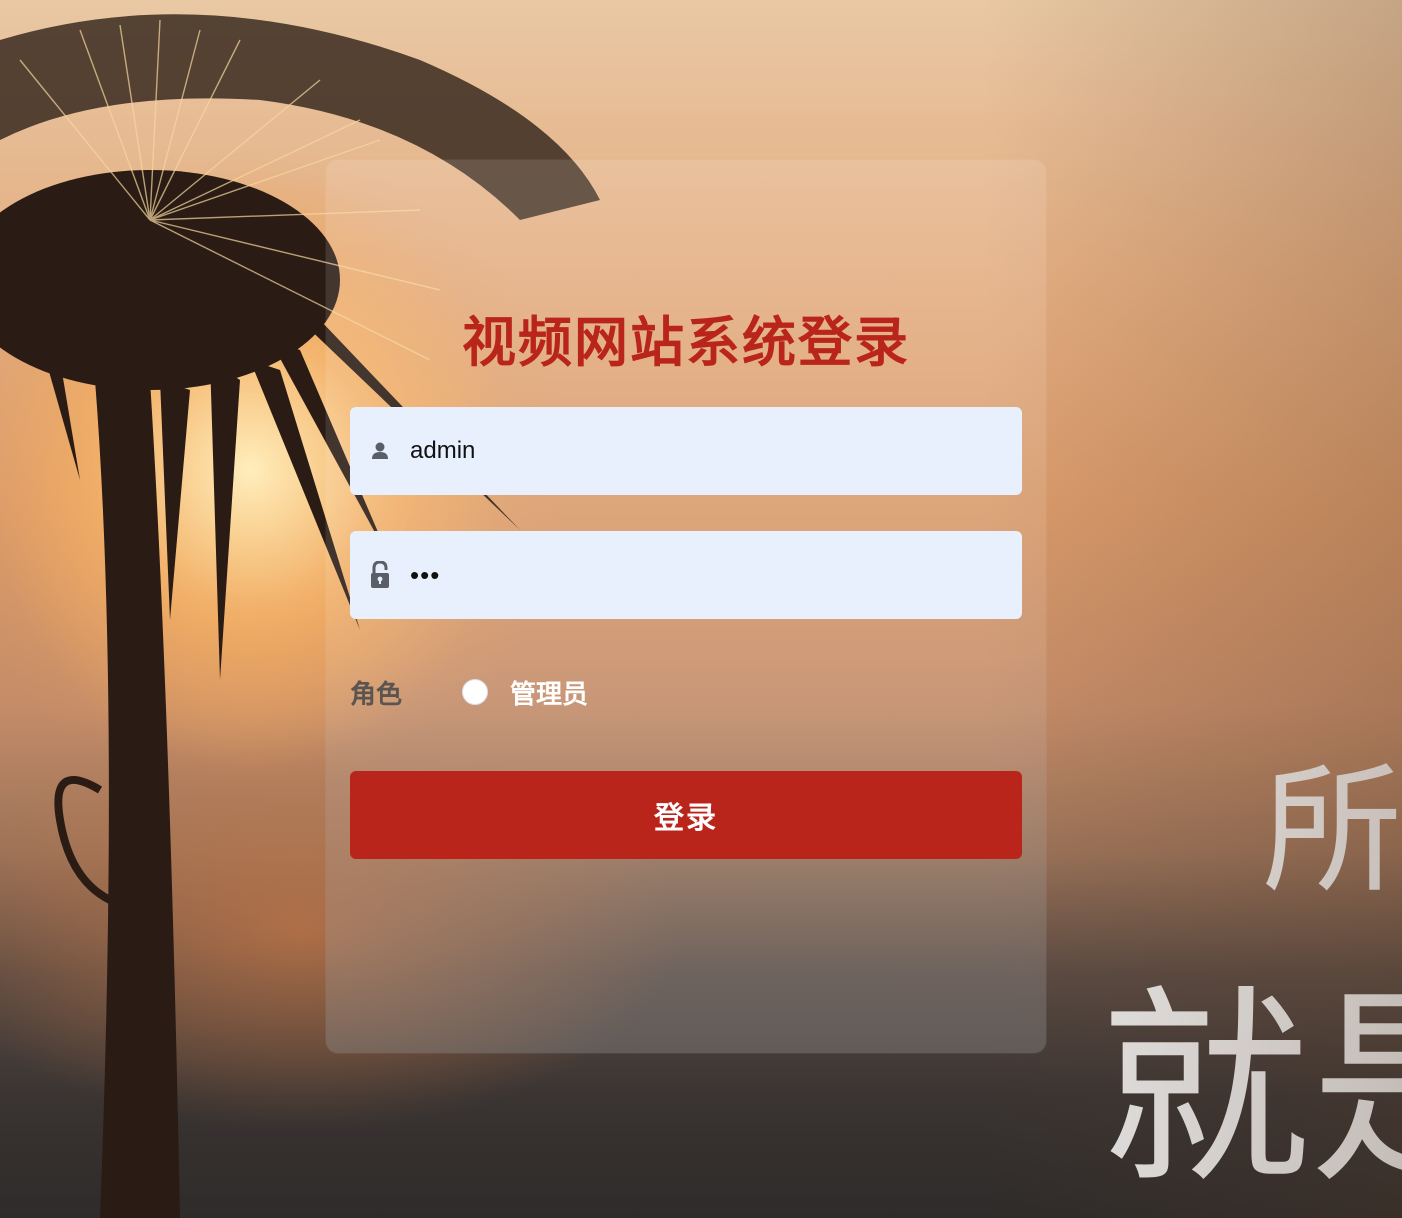 The height and width of the screenshot is (1218, 1402). I want to click on role-option-label: 管理员, so click(549, 694).